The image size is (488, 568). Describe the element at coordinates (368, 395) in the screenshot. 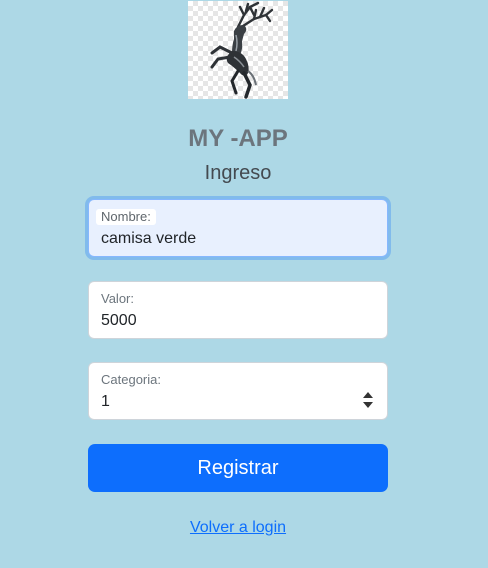

I see `stepper-up-icon` at that location.